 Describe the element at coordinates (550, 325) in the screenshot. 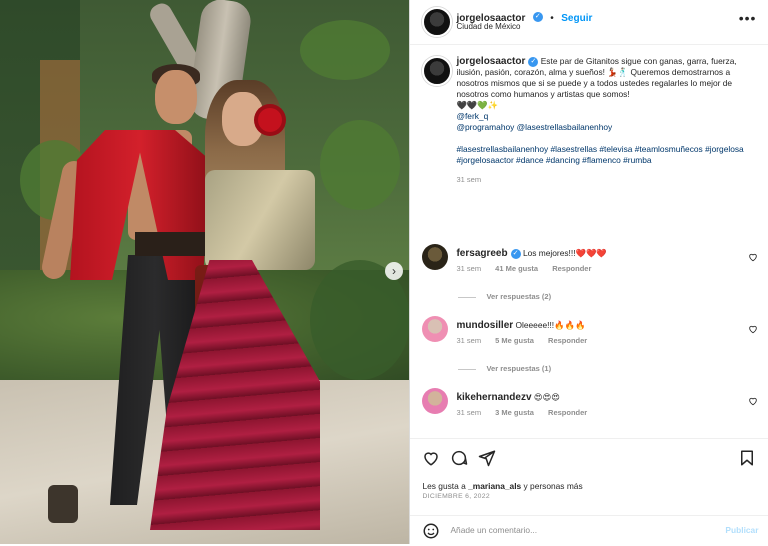

I see `comment-content: Oleeeee!!!🔥🔥🔥` at that location.